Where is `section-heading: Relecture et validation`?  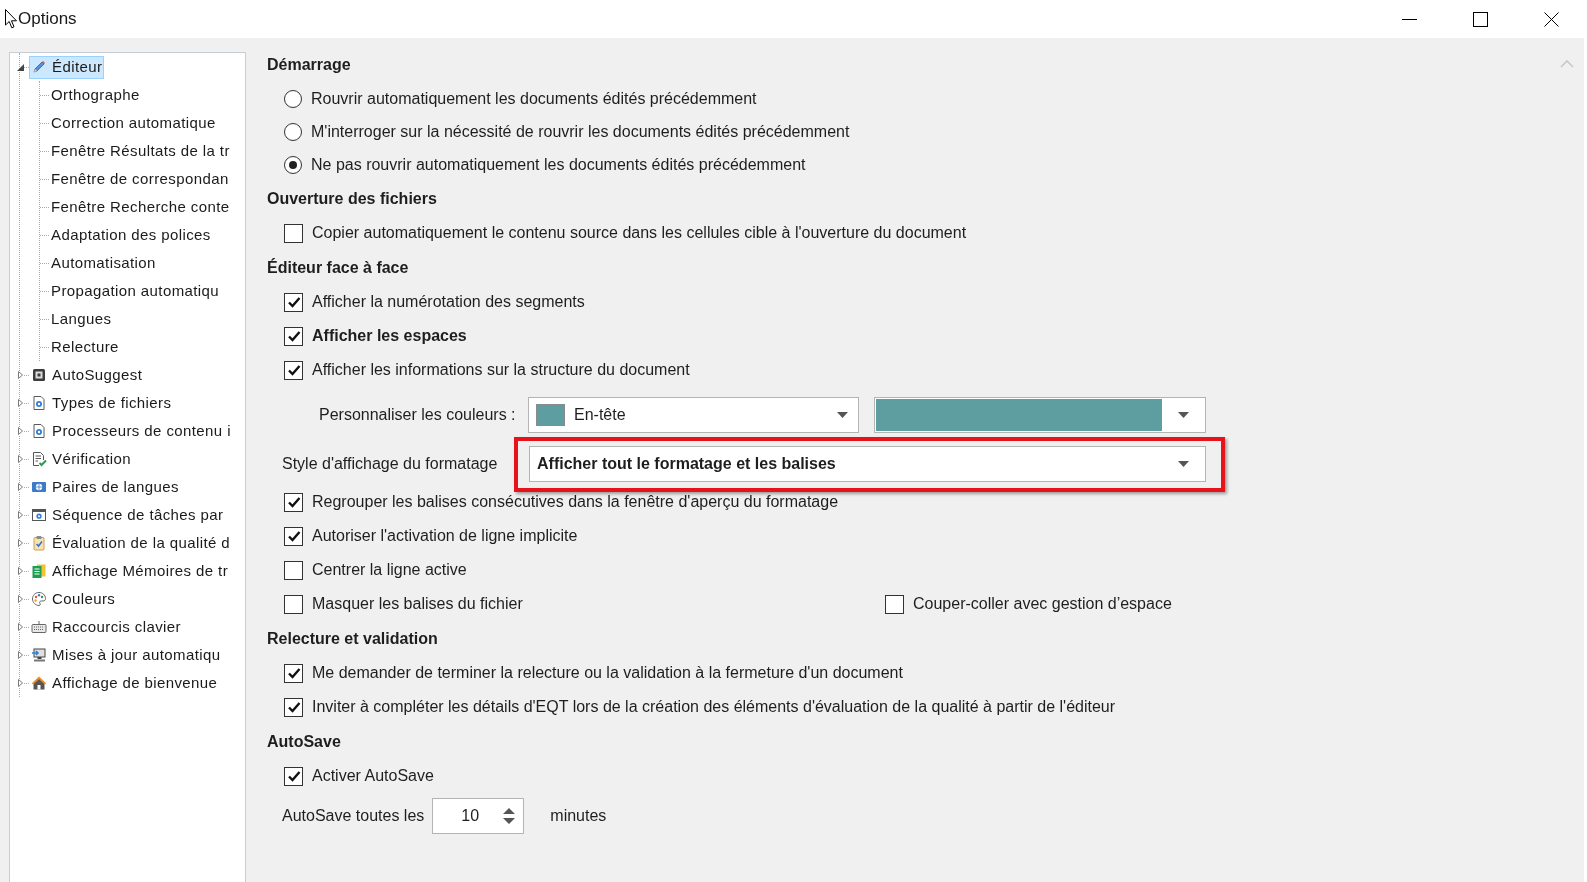
section-heading: Relecture et validation is located at coordinates (352, 638).